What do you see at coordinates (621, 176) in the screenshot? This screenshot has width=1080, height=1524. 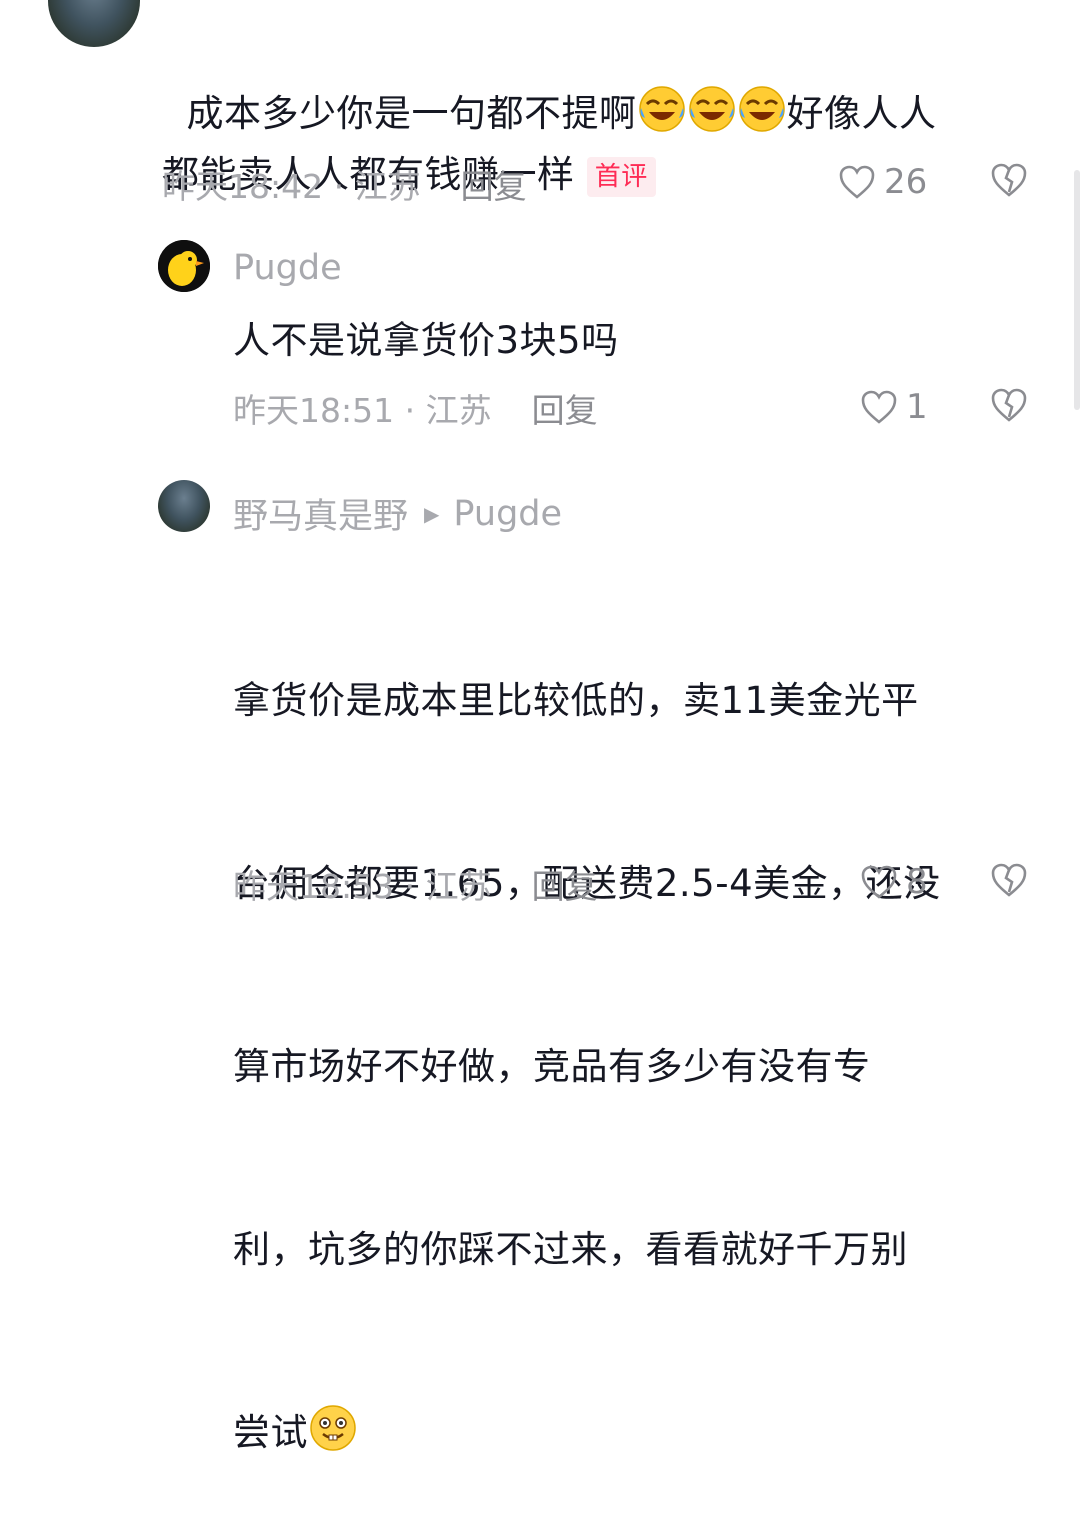 I see `first-comment-badge: 首评` at bounding box center [621, 176].